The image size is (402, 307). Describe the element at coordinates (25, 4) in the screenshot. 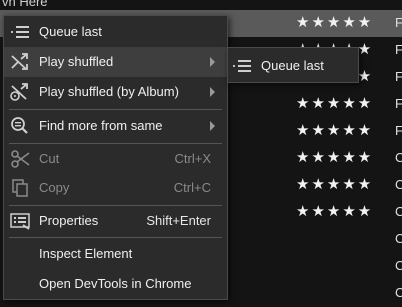

I see `track-title-partial: vn Here` at that location.